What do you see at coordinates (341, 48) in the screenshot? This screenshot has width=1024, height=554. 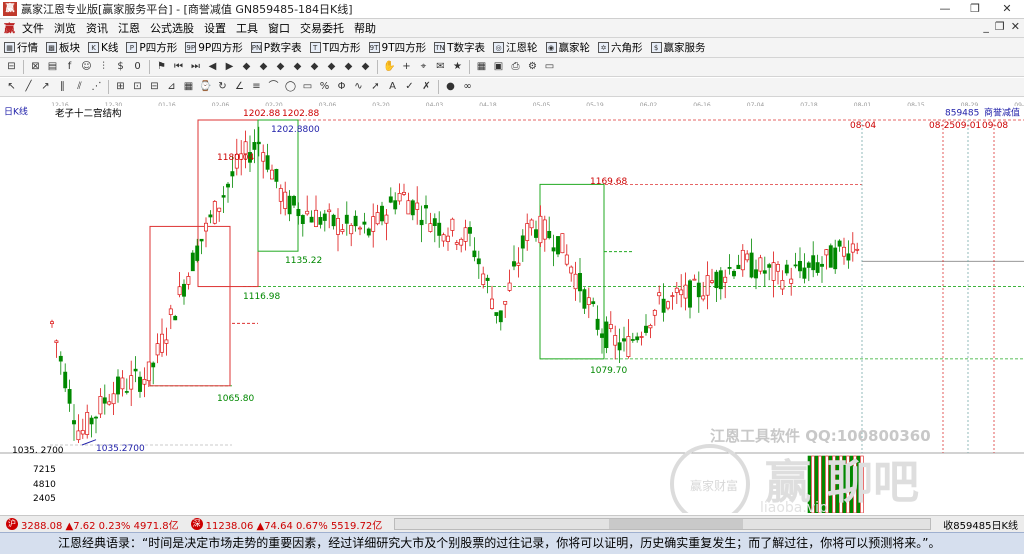 I see `toolbar-button-label: T四方形` at bounding box center [341, 48].